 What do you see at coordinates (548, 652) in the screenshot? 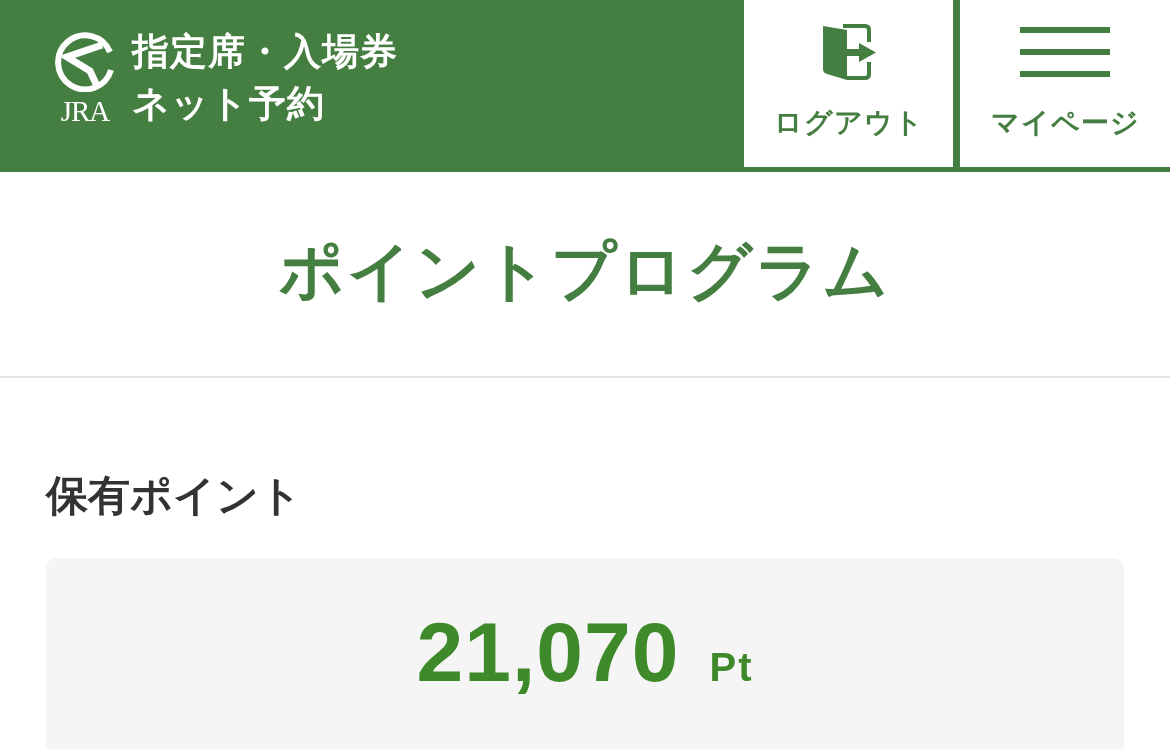
I see `points-value: 21,070` at bounding box center [548, 652].